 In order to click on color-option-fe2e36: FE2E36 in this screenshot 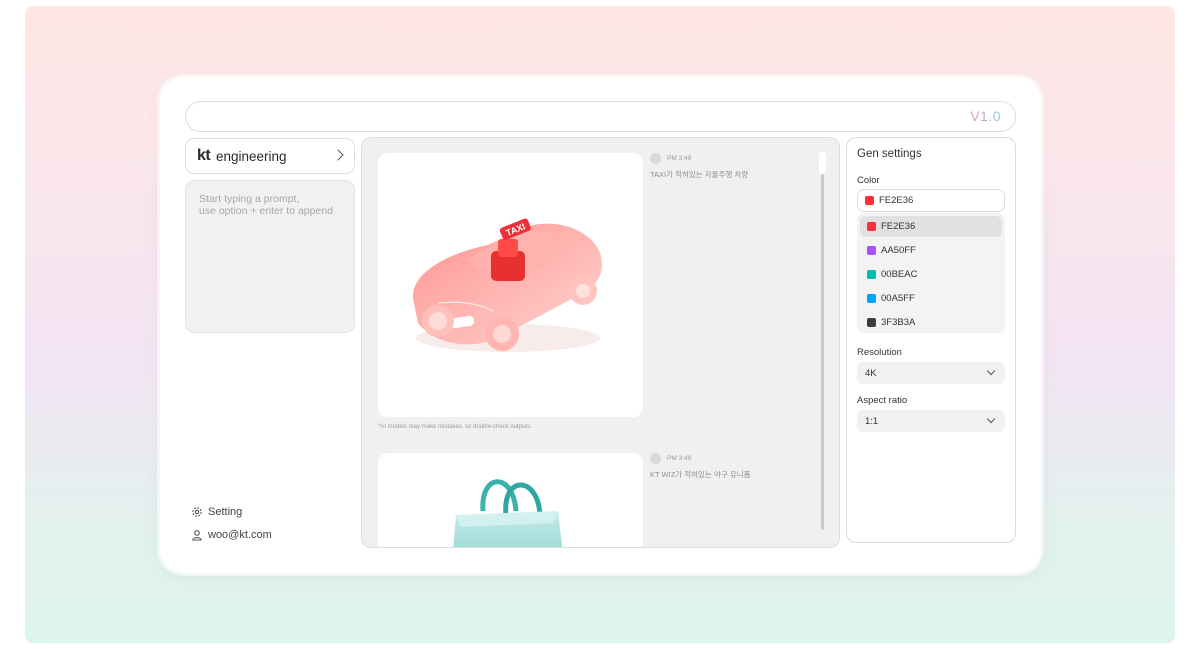, I will do `click(931, 226)`.